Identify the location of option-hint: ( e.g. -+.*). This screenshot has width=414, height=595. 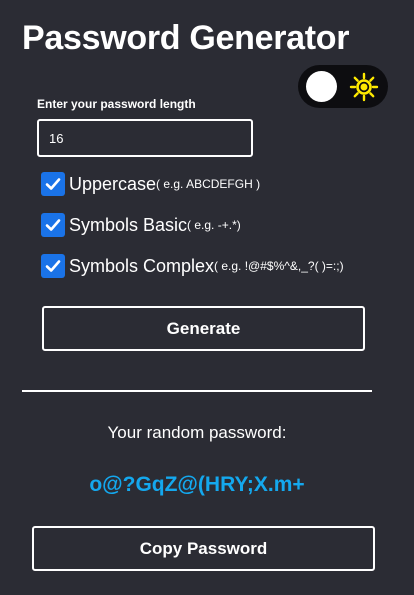
(214, 225).